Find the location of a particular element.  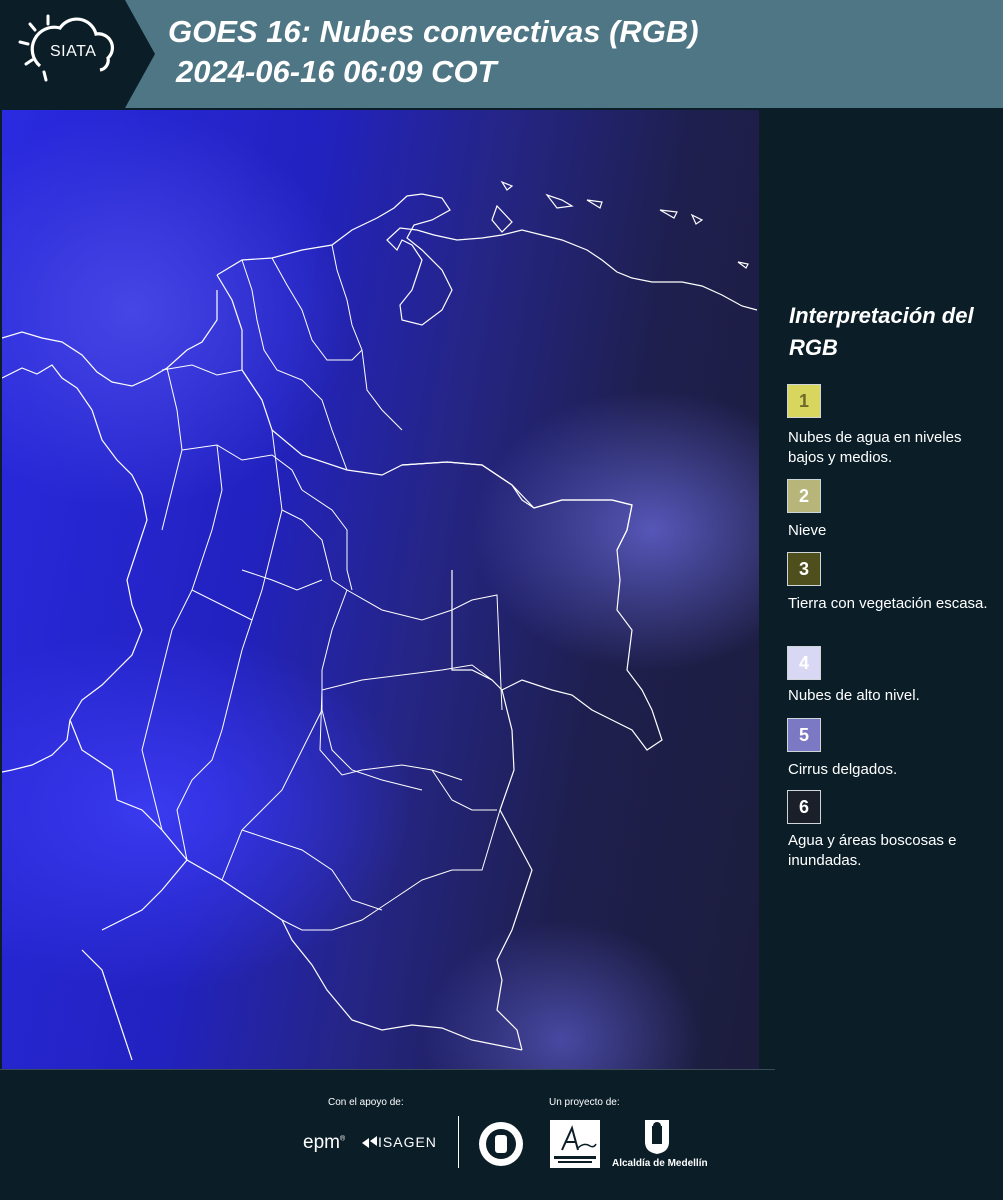

border-venezuela is located at coordinates (517, 576).